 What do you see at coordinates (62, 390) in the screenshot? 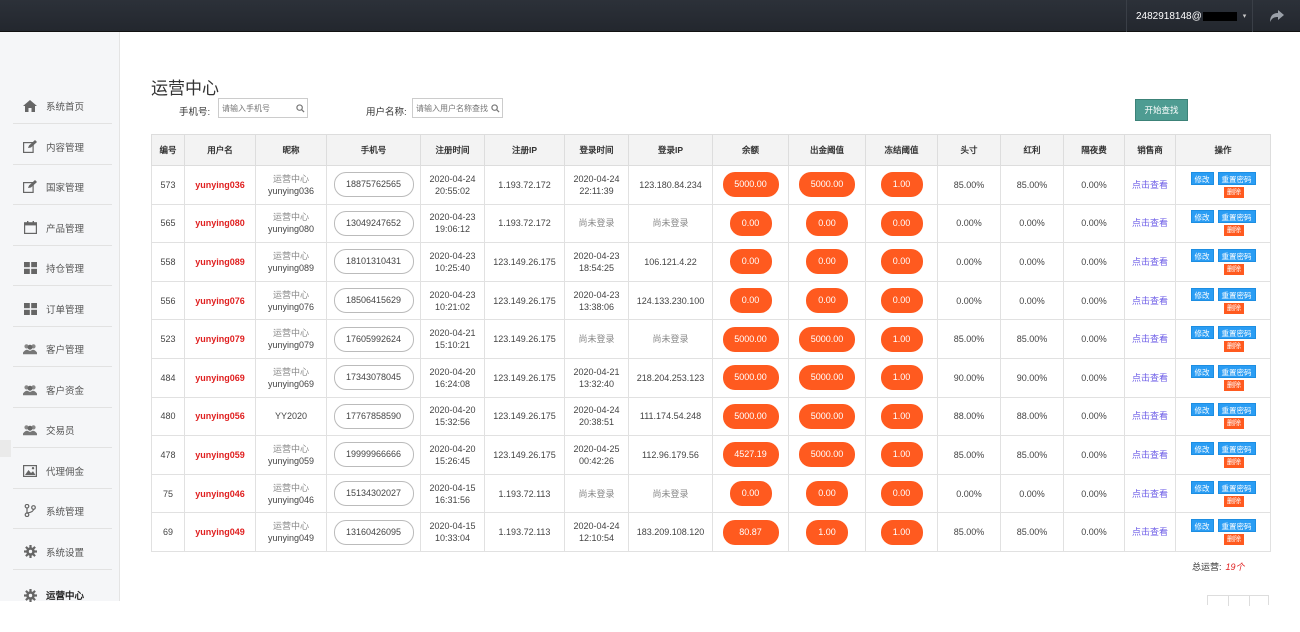
I see `sidebar-item: 客户资金` at bounding box center [62, 390].